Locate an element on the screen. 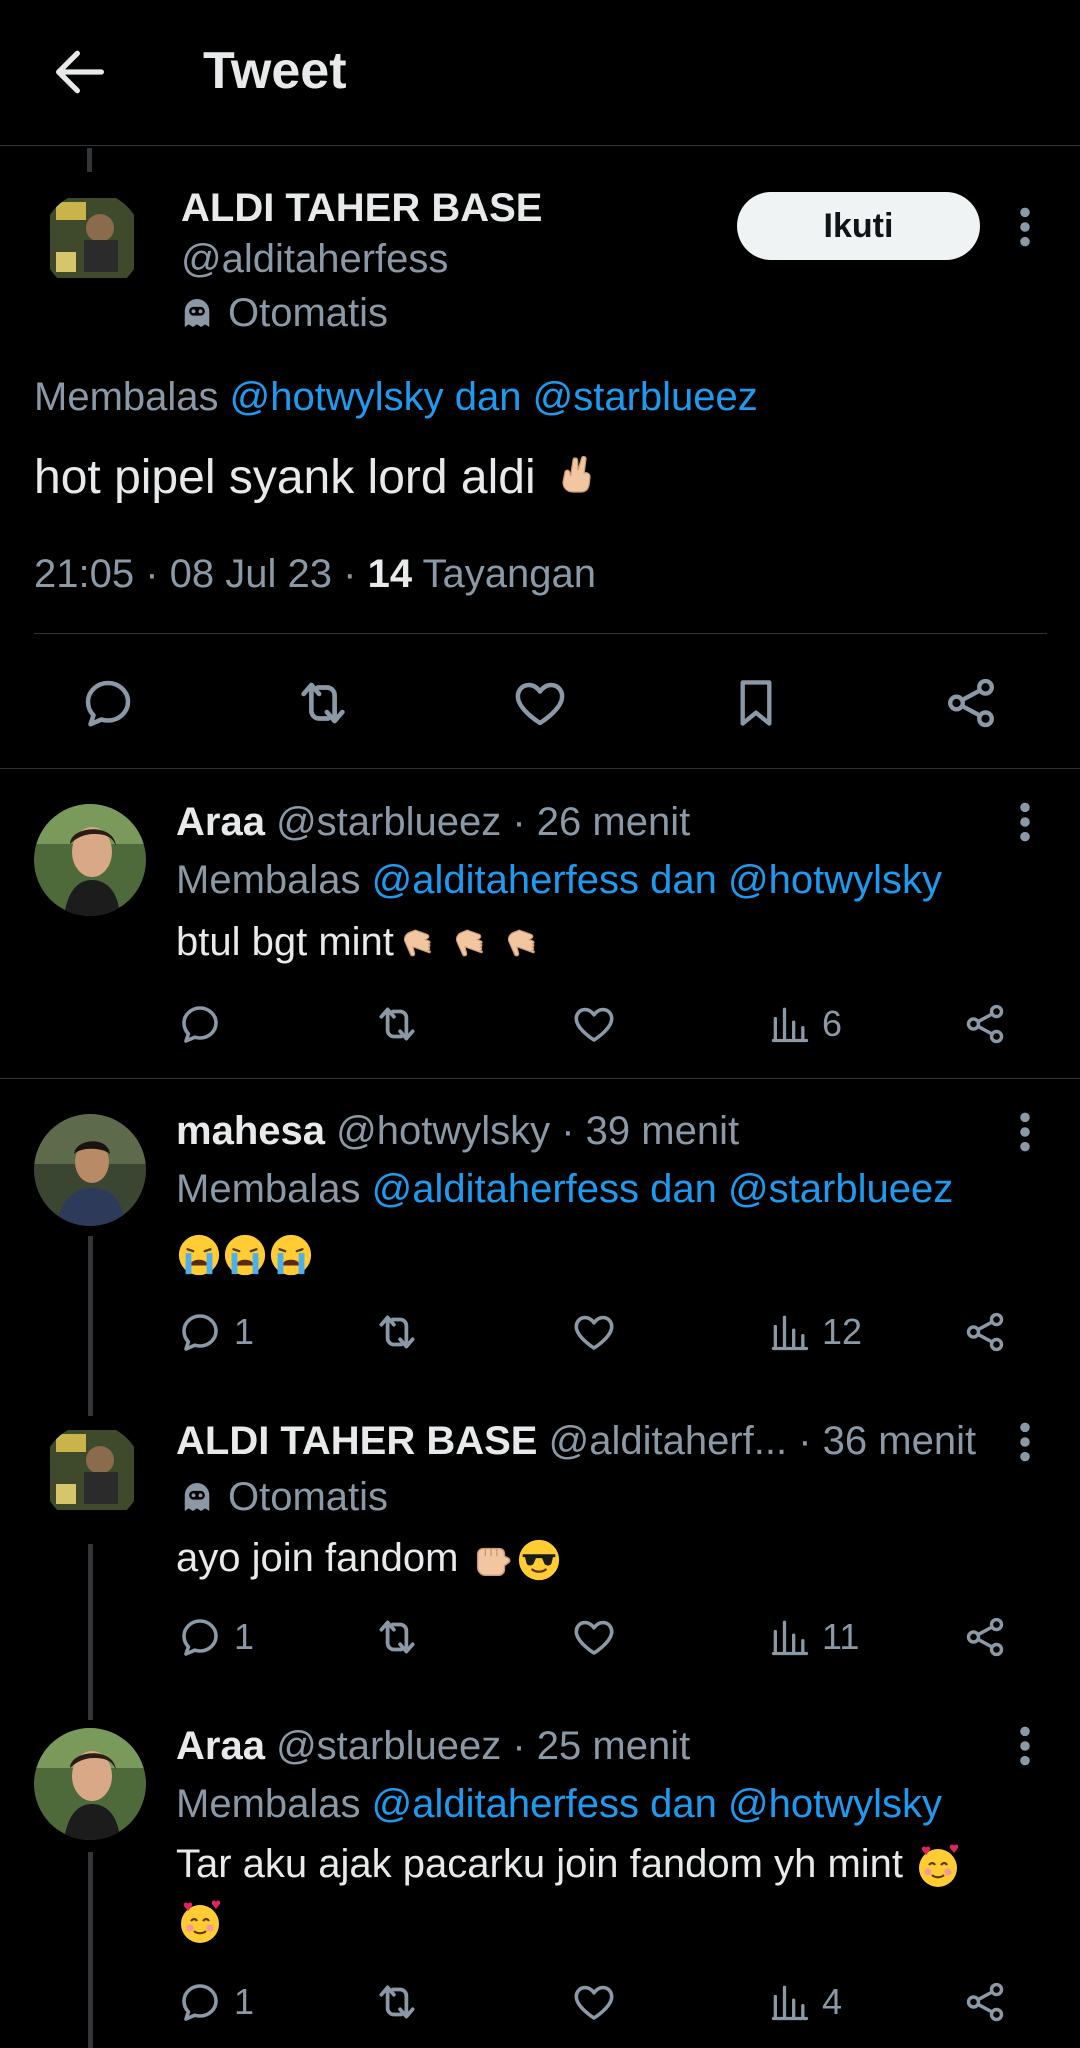 The height and width of the screenshot is (2048, 1080). replying-to-line: Membalas @hotwylsky dan @starblueez is located at coordinates (396, 397).